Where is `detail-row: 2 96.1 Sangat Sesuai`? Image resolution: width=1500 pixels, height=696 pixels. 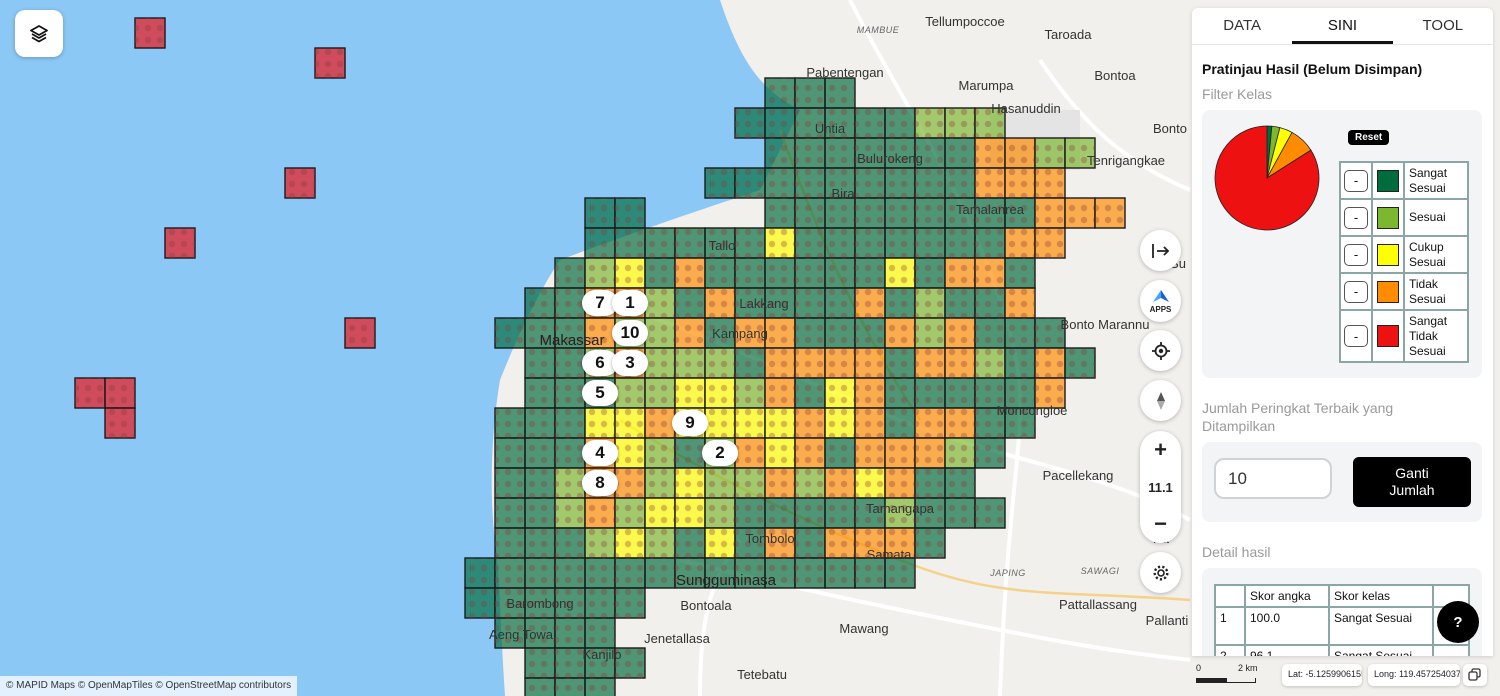 detail-row: 2 96.1 Sangat Sesuai is located at coordinates (1342, 650).